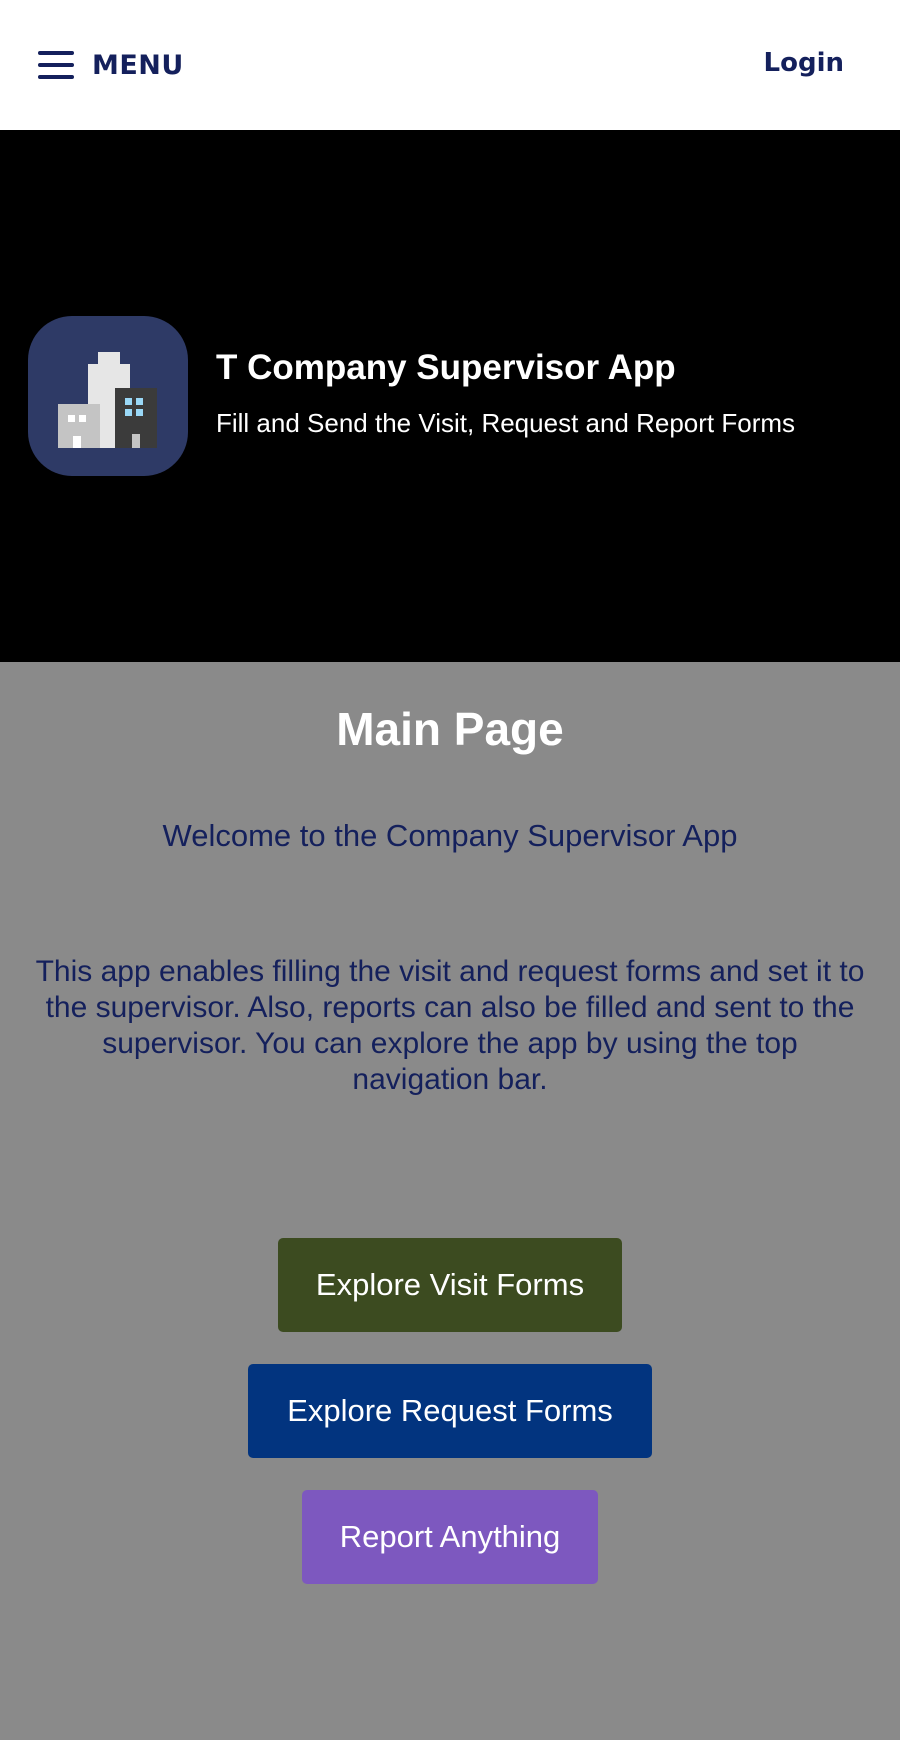 Image resolution: width=900 pixels, height=1740 pixels. Describe the element at coordinates (446, 367) in the screenshot. I see `app-title: T Company Supervisor App` at that location.